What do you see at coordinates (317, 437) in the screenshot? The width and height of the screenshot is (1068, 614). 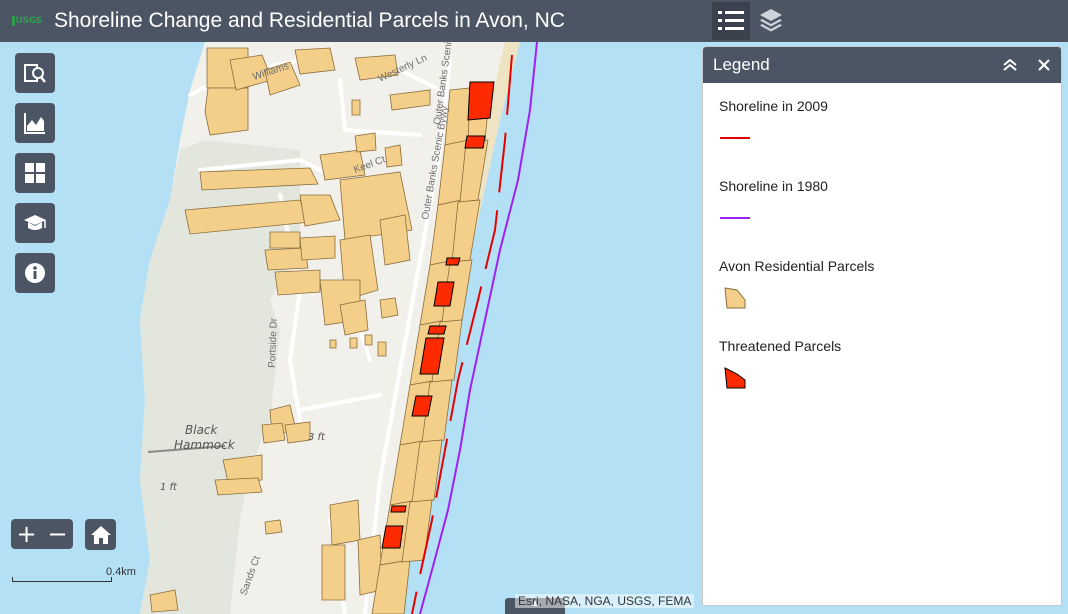 I see `map-label-elev-3: 3 ft` at bounding box center [317, 437].